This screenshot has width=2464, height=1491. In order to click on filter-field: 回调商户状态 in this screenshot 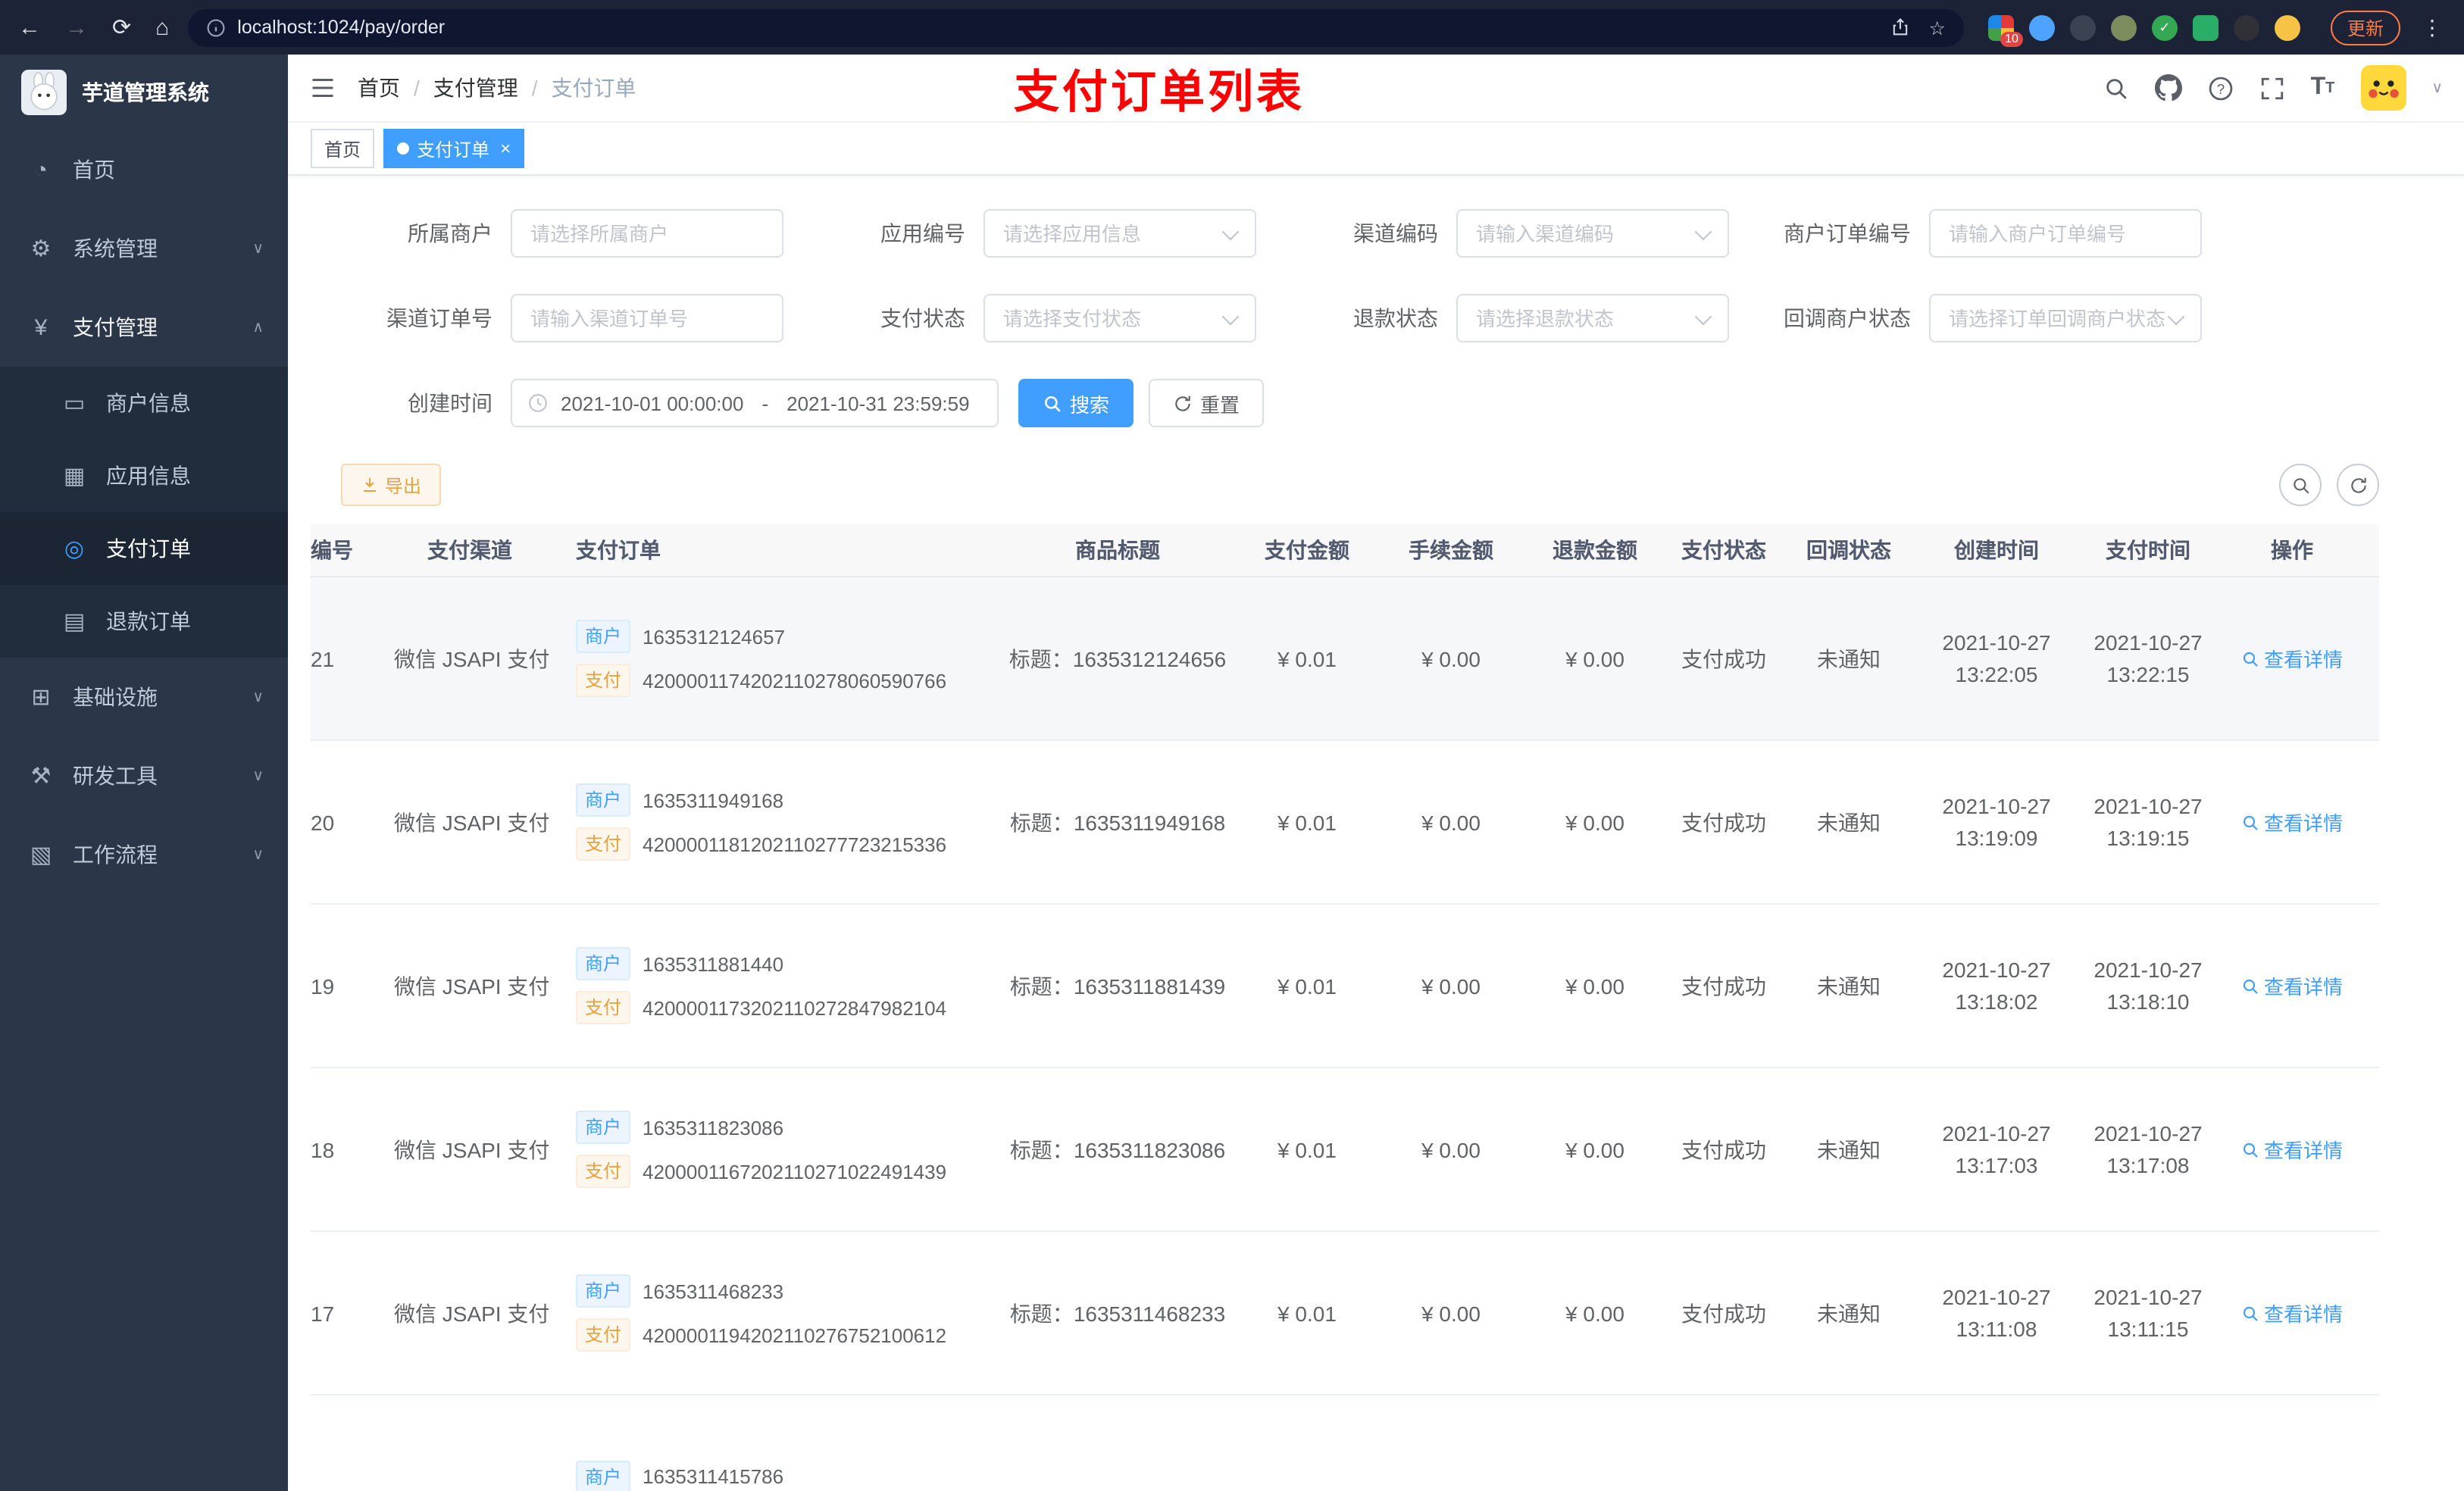, I will do `click(1965, 318)`.